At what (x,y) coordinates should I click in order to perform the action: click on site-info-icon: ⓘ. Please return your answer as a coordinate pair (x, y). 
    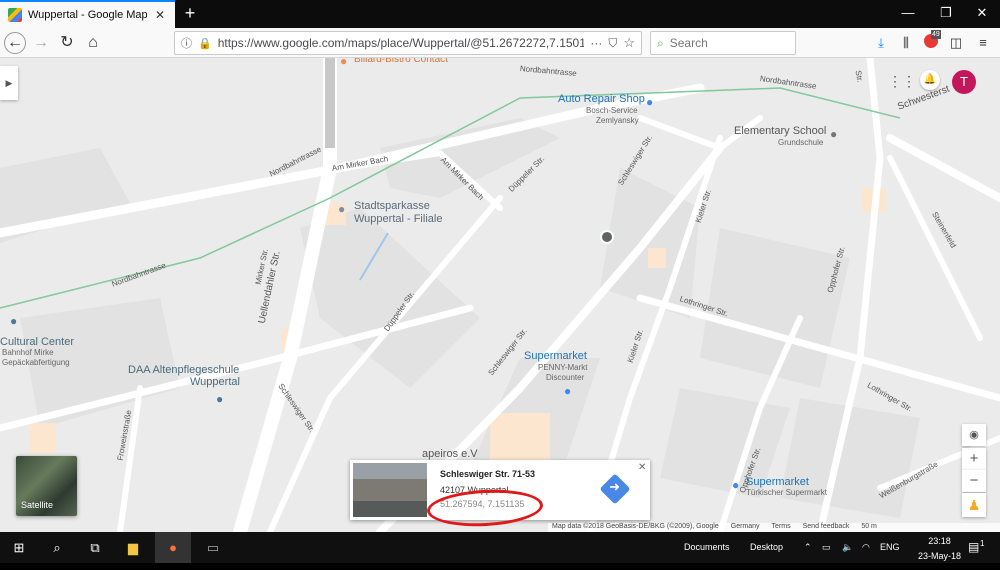
    Looking at the image, I should click on (186, 43).